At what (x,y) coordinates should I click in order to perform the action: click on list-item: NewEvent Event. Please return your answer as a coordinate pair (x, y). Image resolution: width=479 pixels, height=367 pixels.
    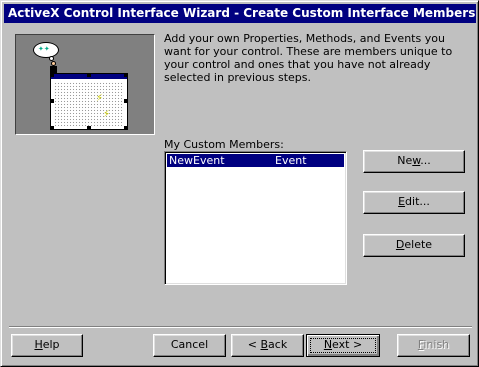
    Looking at the image, I should click on (255, 160).